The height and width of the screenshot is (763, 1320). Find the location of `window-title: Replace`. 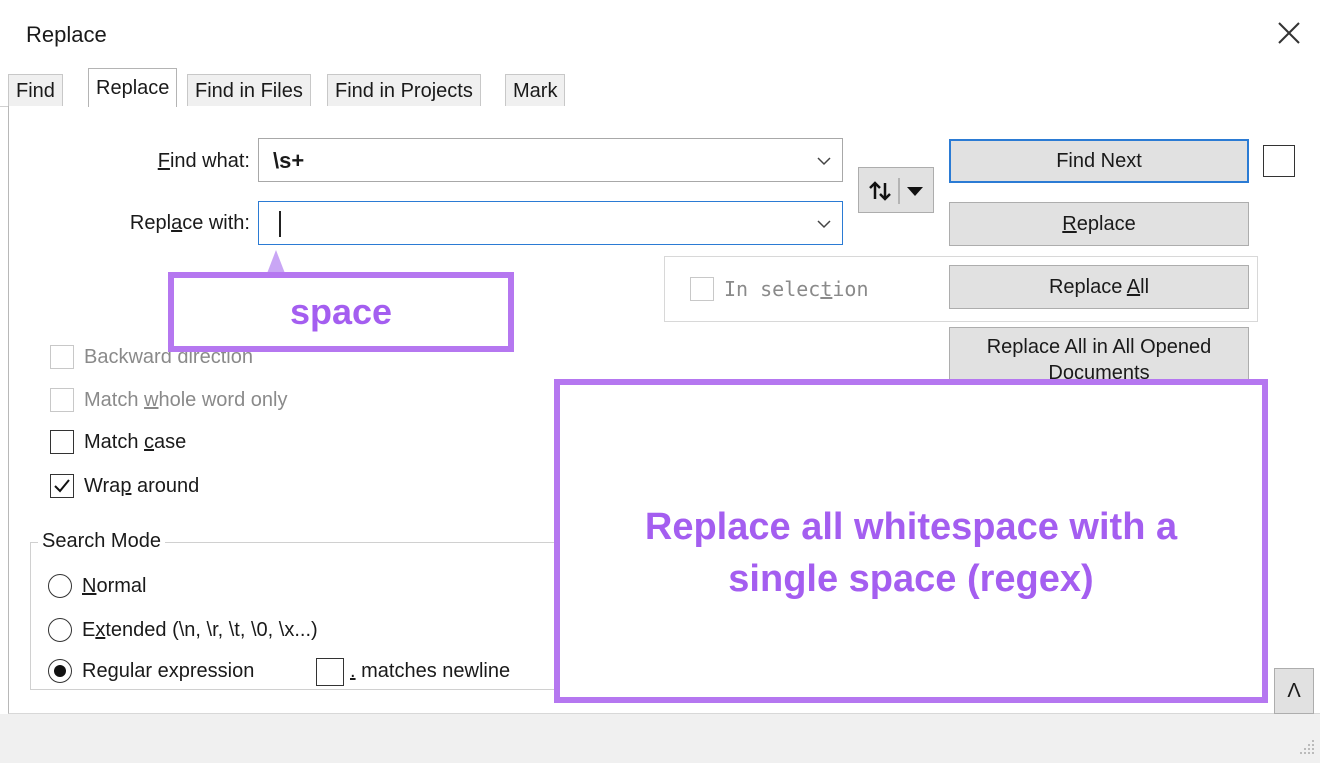

window-title: Replace is located at coordinates (66, 34).